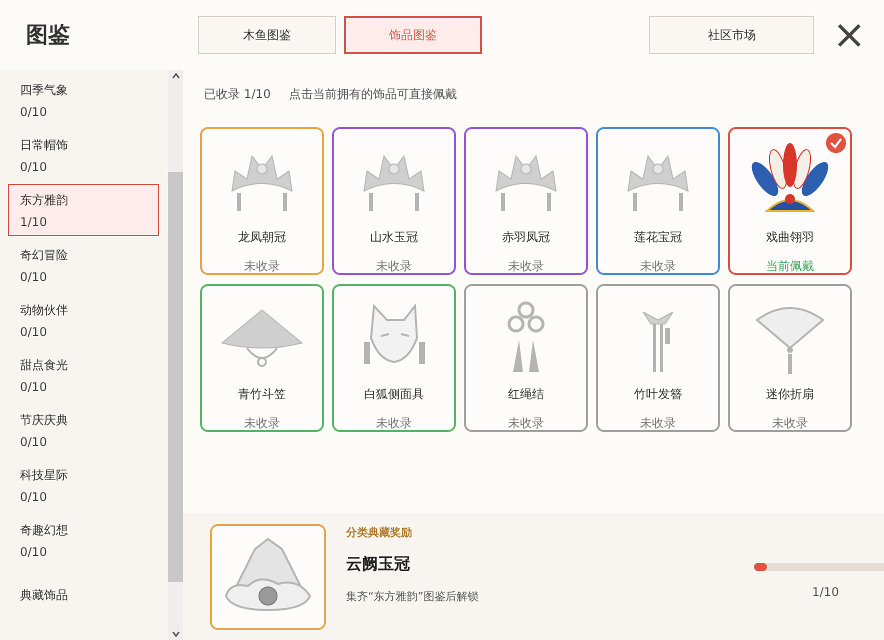 This screenshot has width=884, height=640. Describe the element at coordinates (394, 394) in the screenshot. I see `item-name: 白狐侧面具` at that location.